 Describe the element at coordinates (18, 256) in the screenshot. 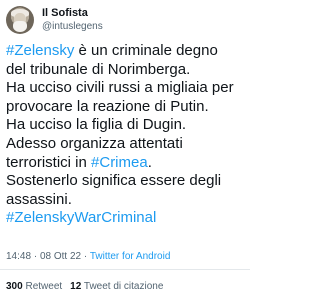

I see `tweet-time: 14:48` at that location.